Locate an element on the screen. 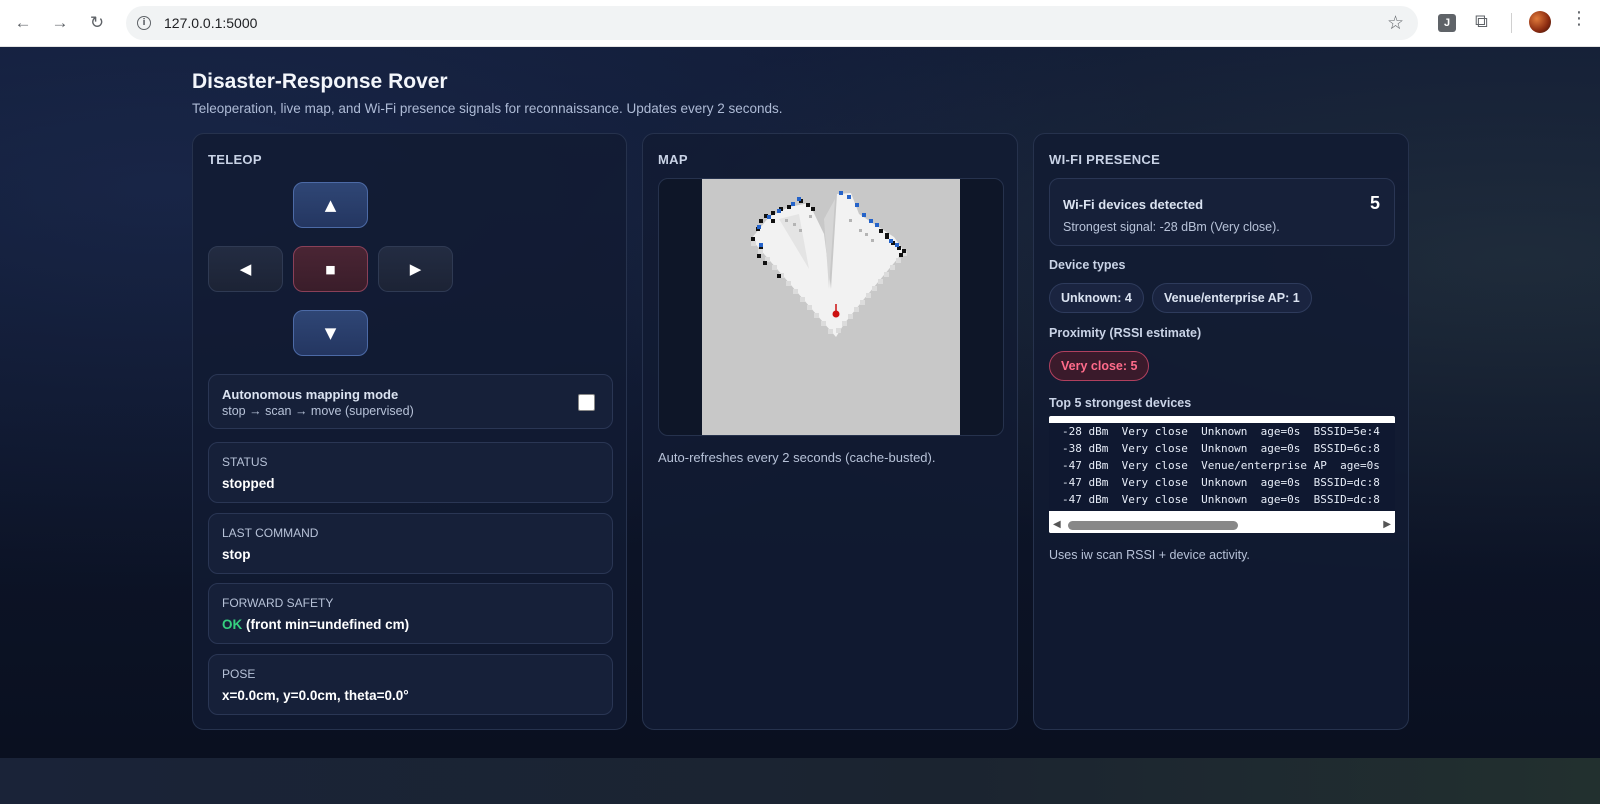 This screenshot has height=804, width=1600. strongest-signal-text: Strongest signal: -28 dBm (Very close). is located at coordinates (1171, 227).